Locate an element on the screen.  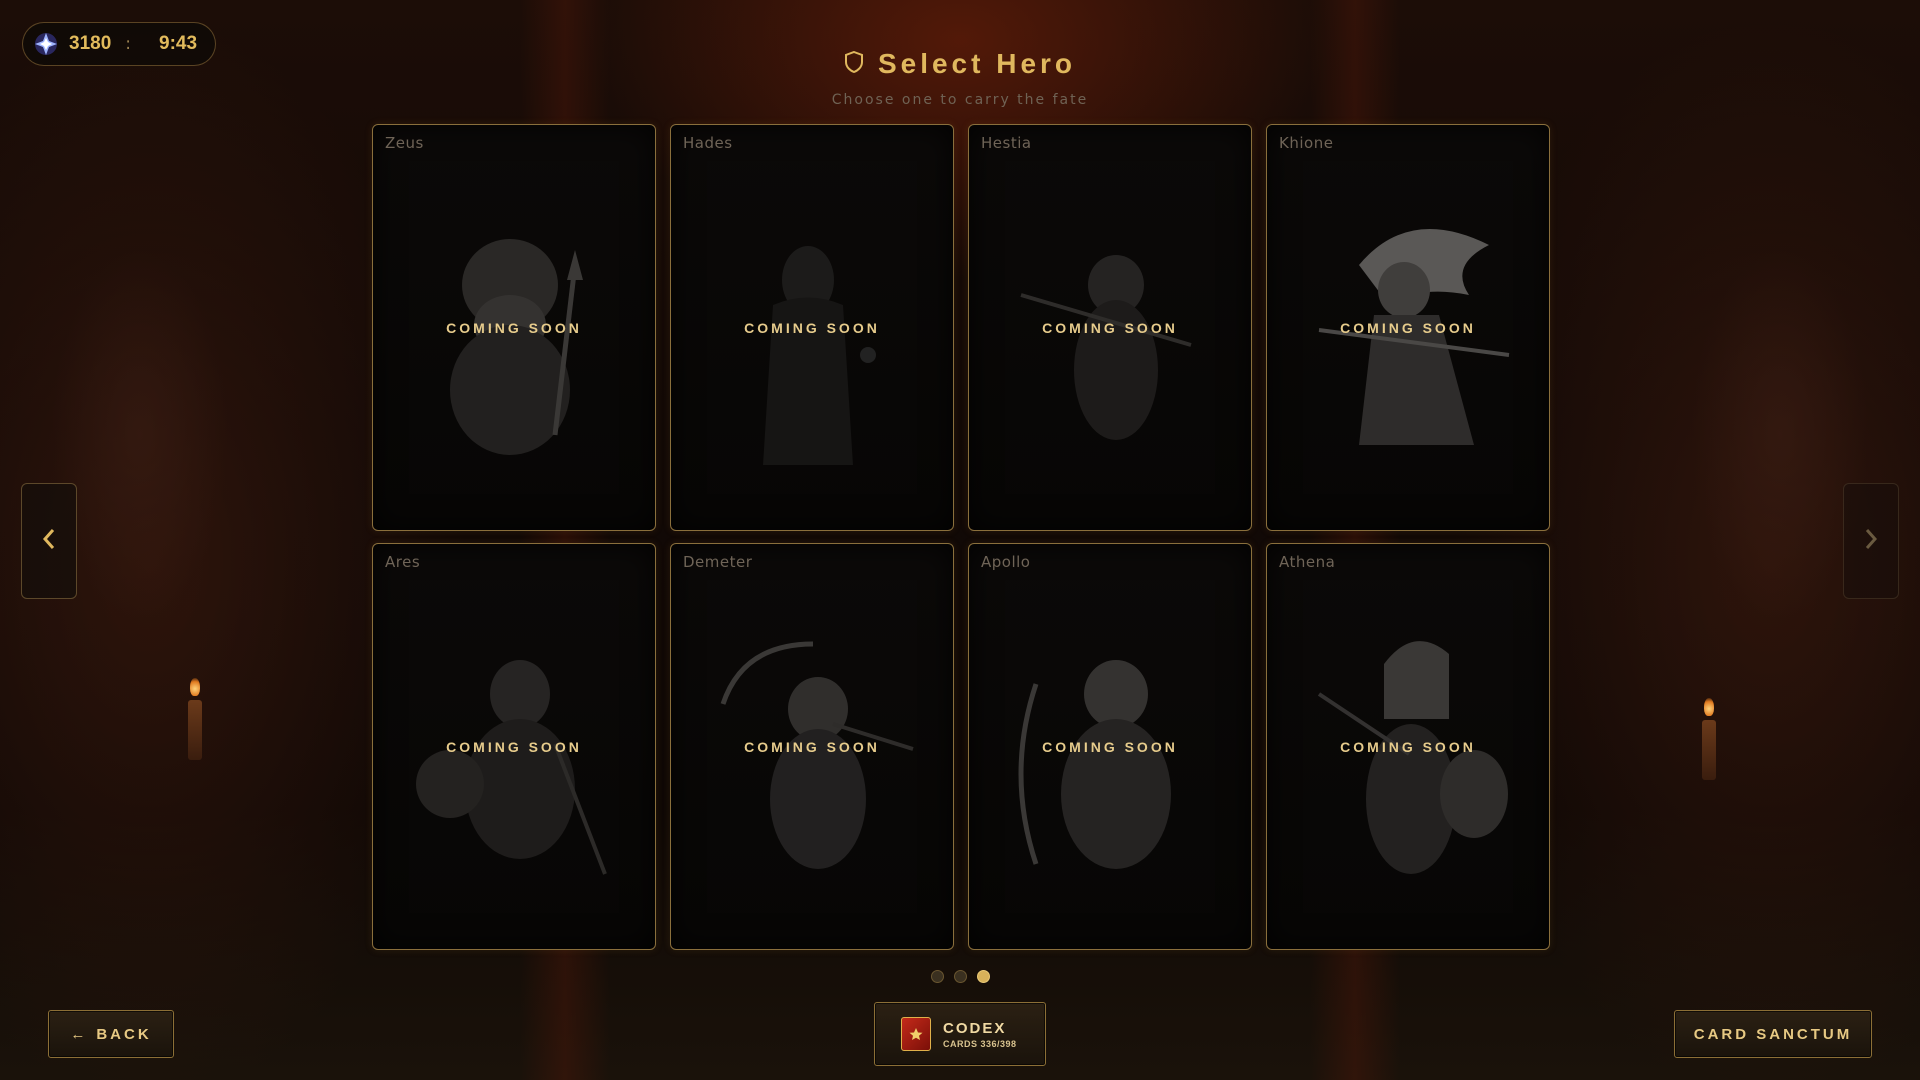
back-button-label: BACK is located at coordinates (124, 1034).